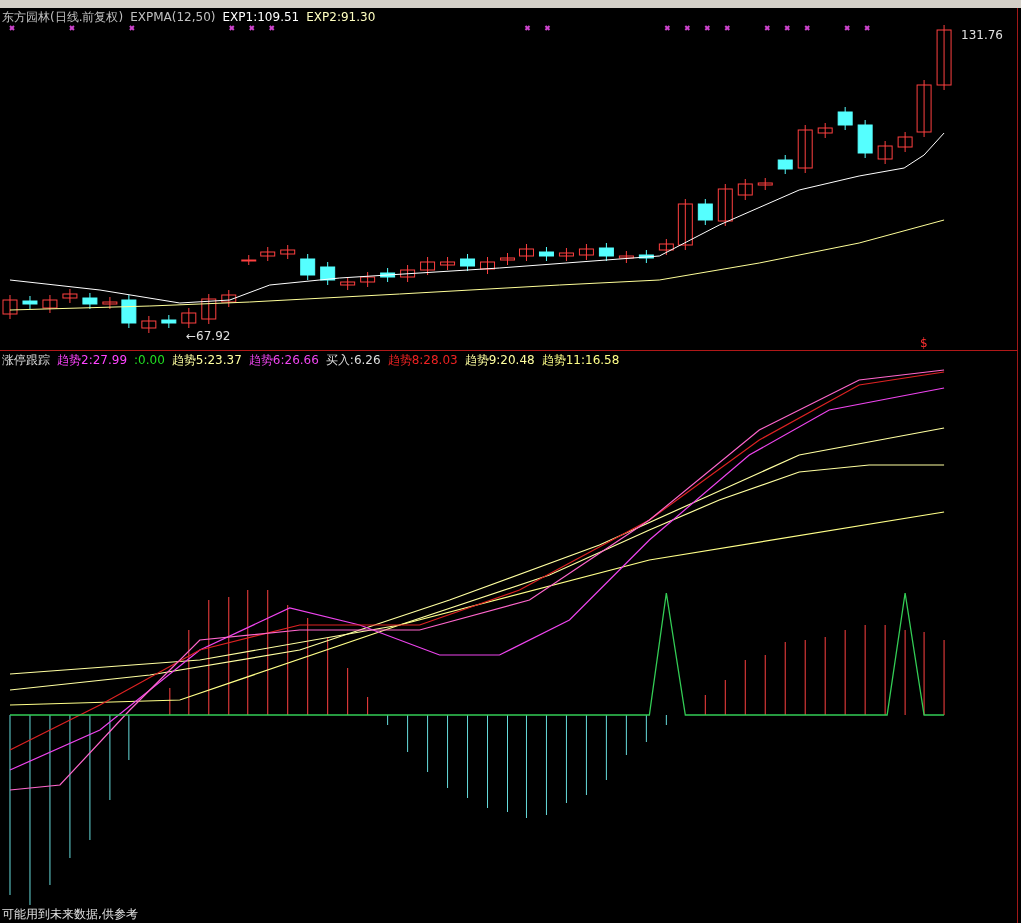 The image size is (1021, 923). Describe the element at coordinates (924, 343) in the screenshot. I see `signal-mark: $` at that location.